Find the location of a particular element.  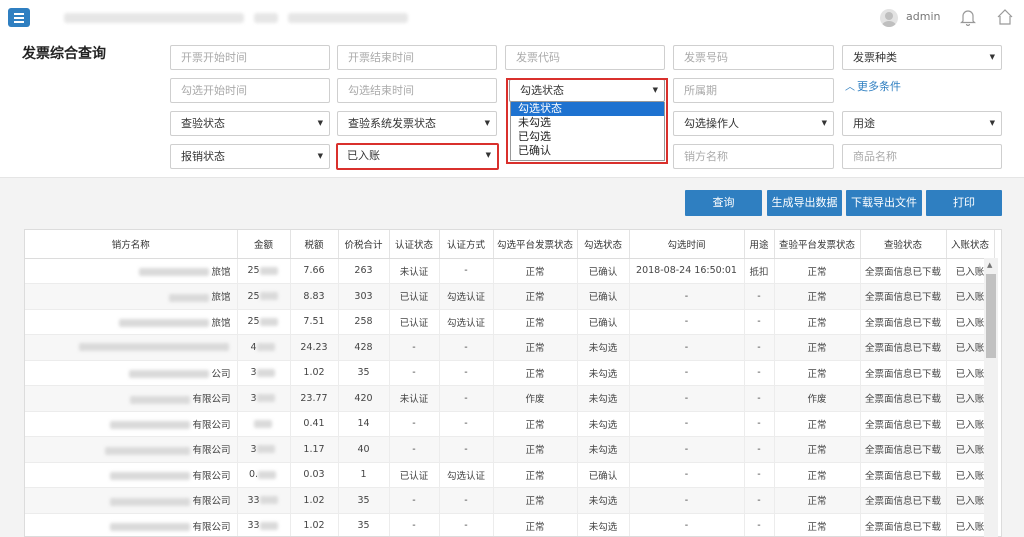

cell-text: 0.41 is located at coordinates (314, 424).